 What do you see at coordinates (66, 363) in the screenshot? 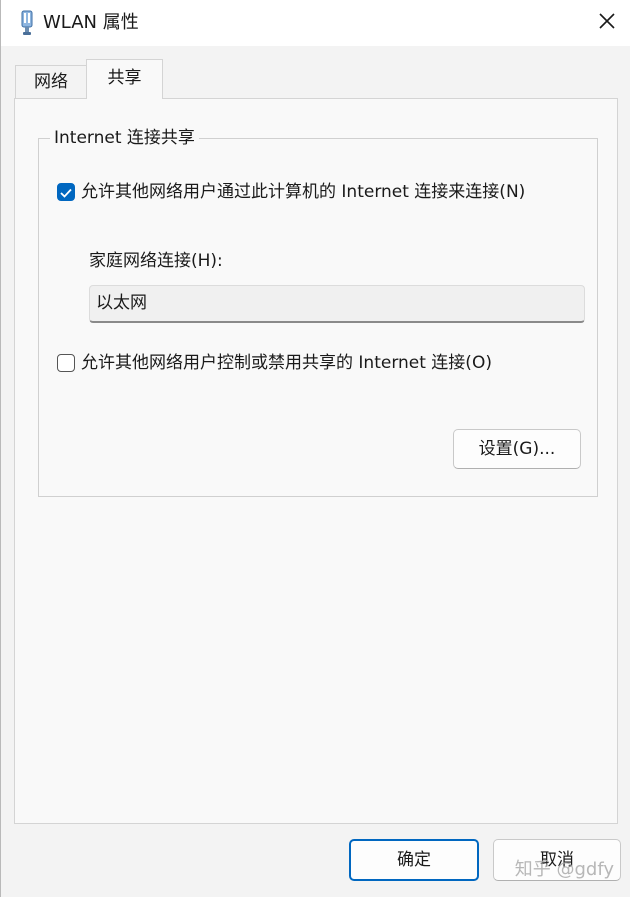
I see `allow-control-checkbox` at bounding box center [66, 363].